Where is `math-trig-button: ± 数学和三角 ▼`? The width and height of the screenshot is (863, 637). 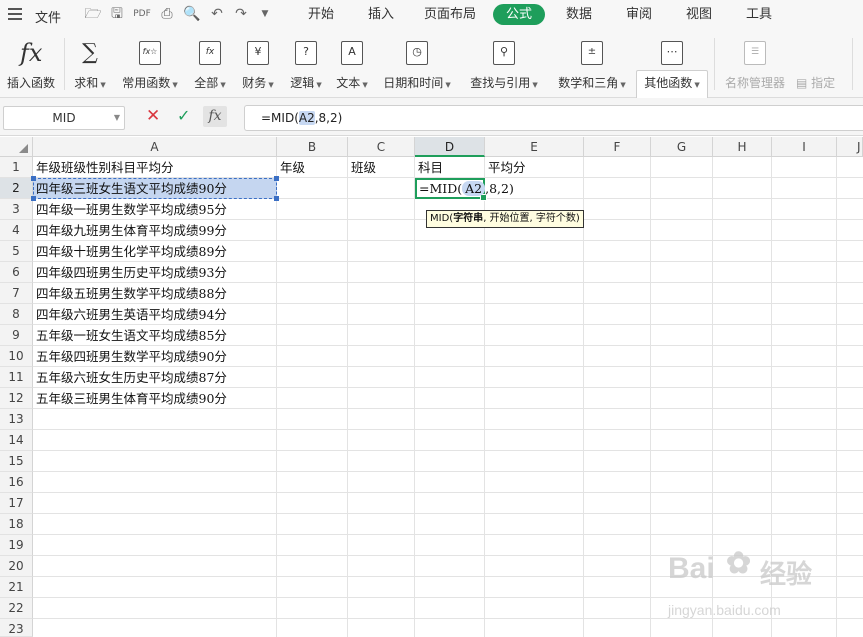
math-trig-button: ± 数学和三角 ▼ is located at coordinates (592, 63).